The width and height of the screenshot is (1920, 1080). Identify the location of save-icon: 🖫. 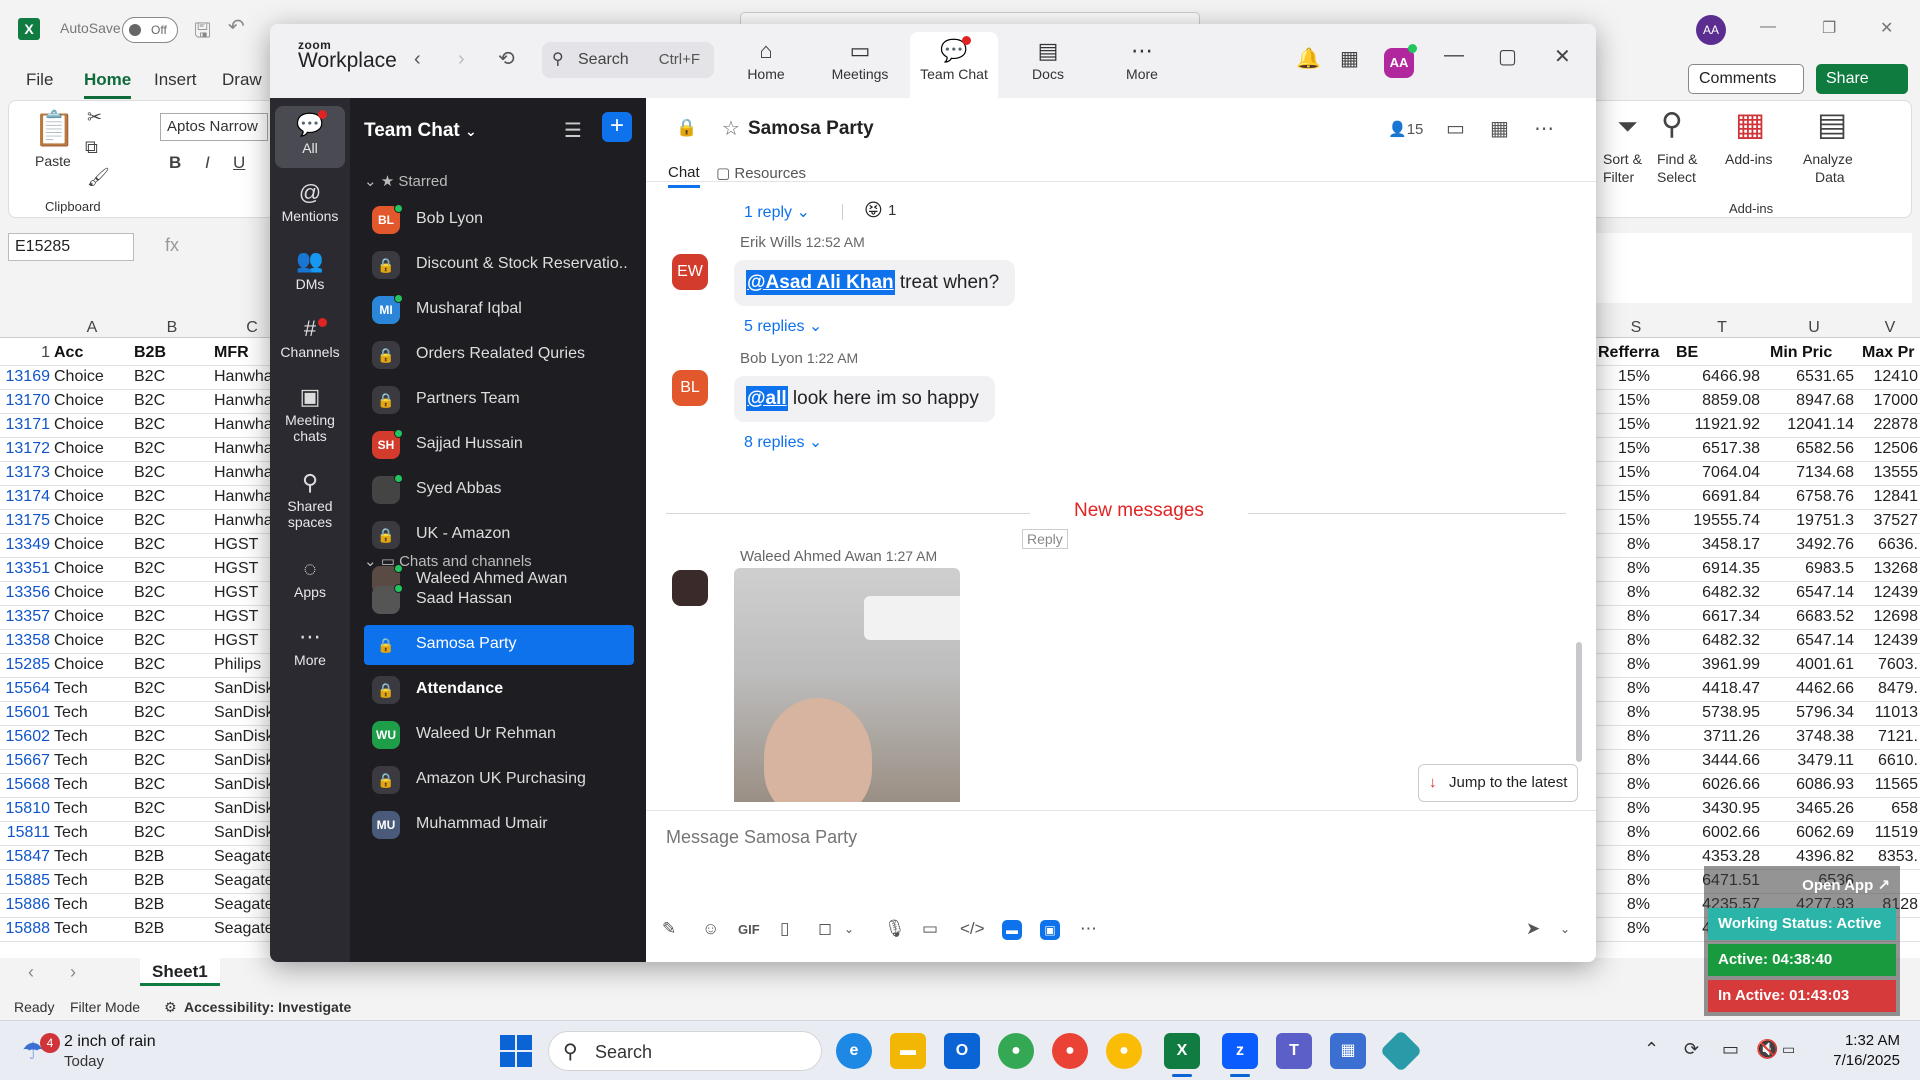
(202, 33).